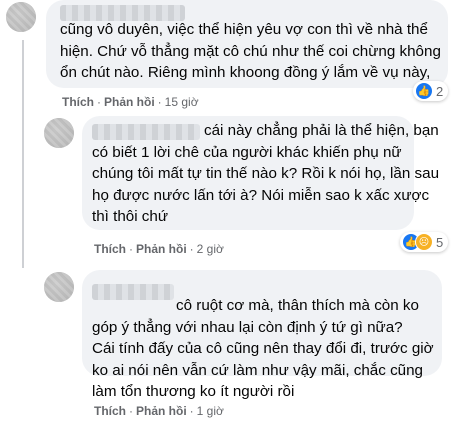  I want to click on comment-actions: Thích · Phản hồi · 2 giờ, so click(159, 249).